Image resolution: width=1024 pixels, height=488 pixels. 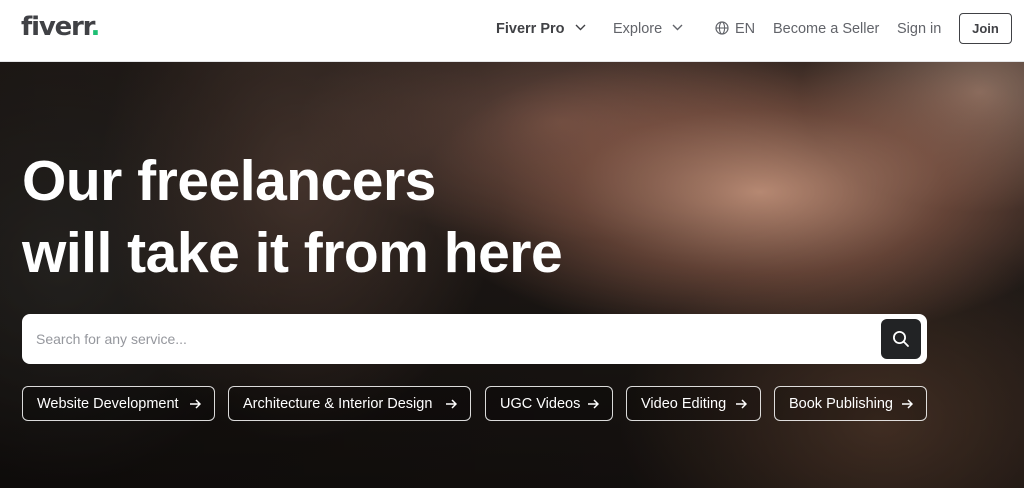 I want to click on globe-icon, so click(x=722, y=28).